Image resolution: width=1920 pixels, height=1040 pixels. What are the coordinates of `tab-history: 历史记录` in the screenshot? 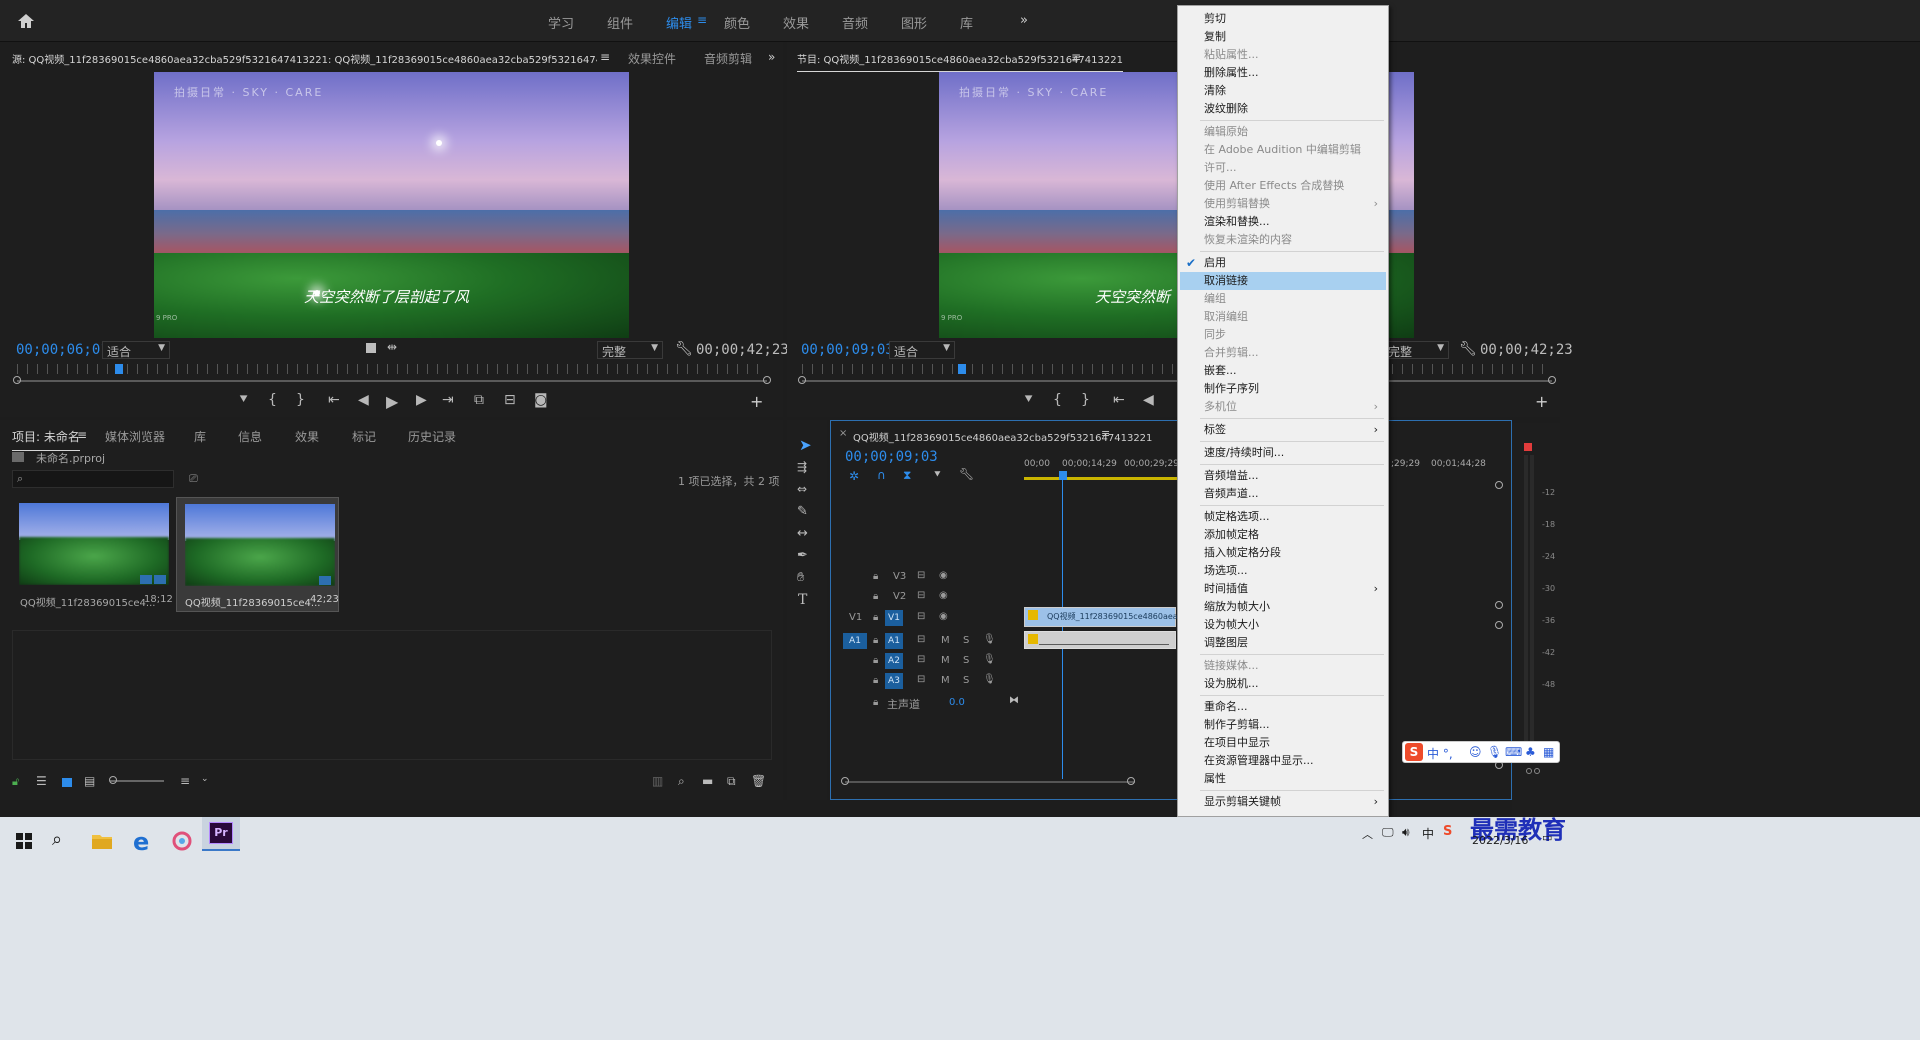 It's located at (432, 436).